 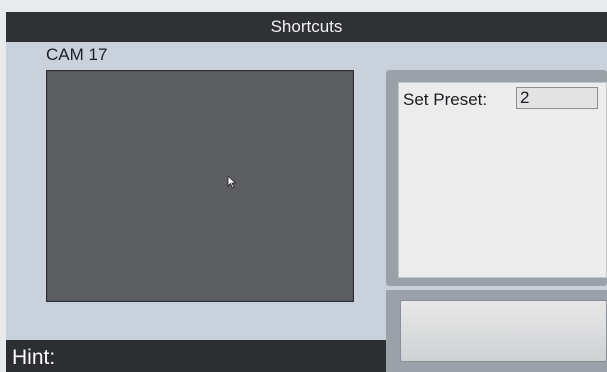 I want to click on action-button-panel, so click(x=496, y=331).